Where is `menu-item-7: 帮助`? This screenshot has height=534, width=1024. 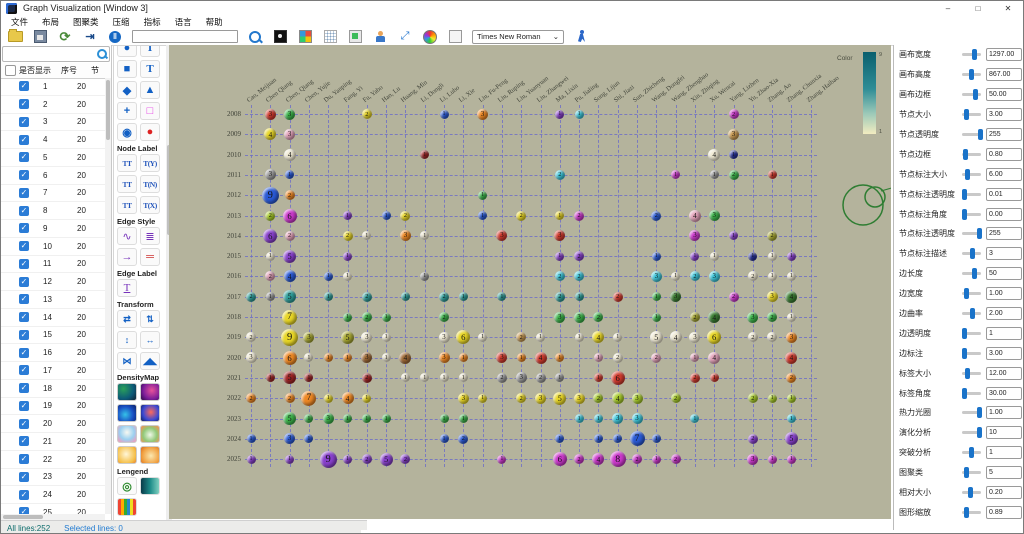
menu-item-7: 帮助 is located at coordinates (214, 22).